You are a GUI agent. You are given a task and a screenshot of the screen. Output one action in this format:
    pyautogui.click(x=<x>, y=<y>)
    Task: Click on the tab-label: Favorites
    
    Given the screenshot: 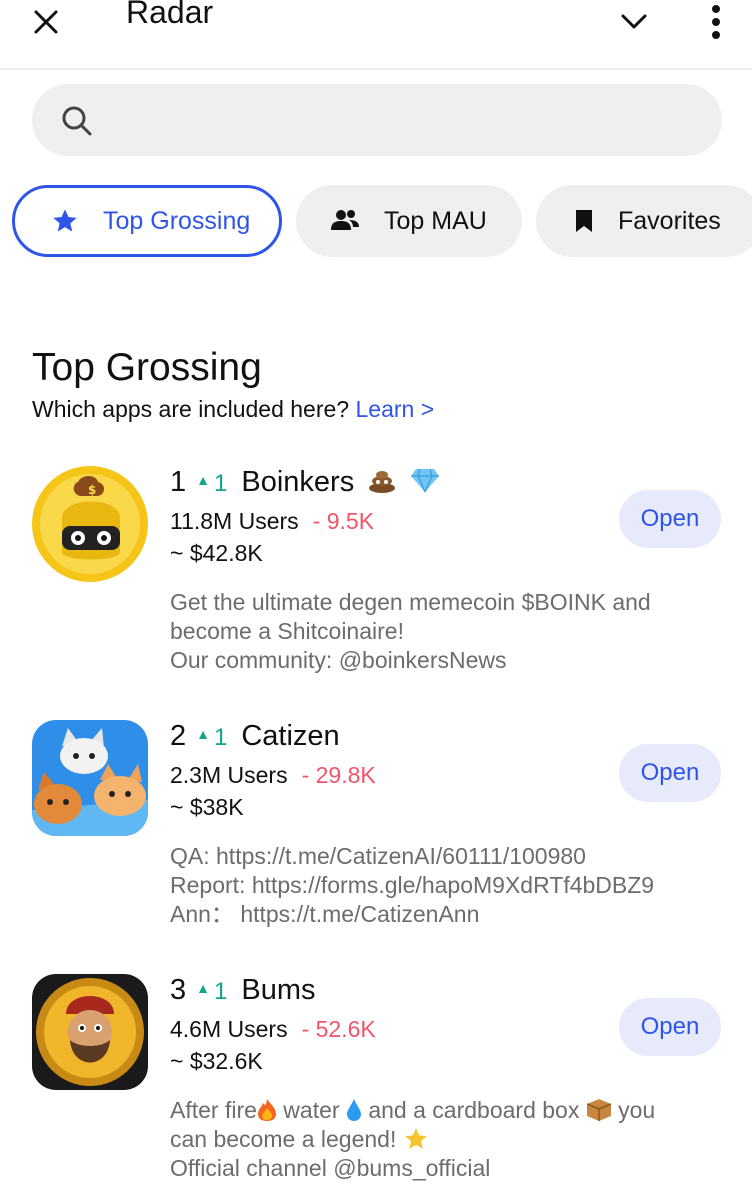 What is the action you would take?
    pyautogui.click(x=669, y=220)
    